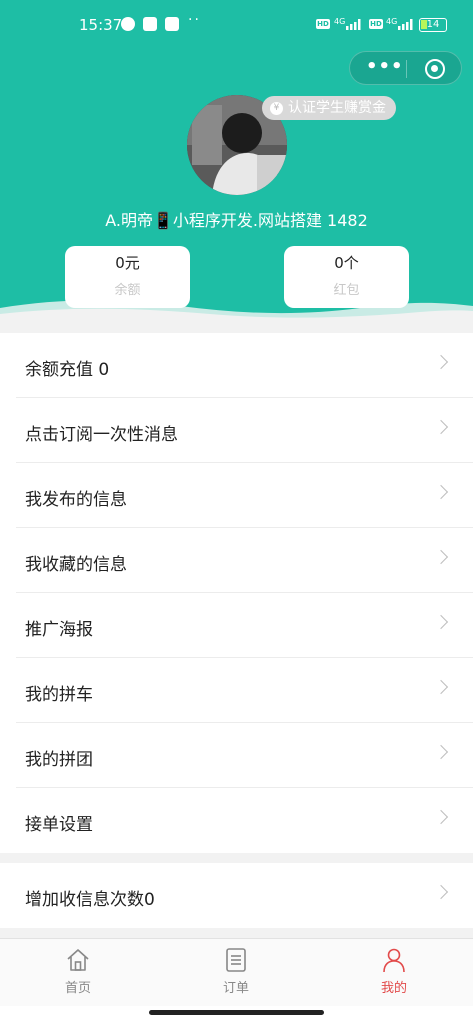  Describe the element at coordinates (150, 24) in the screenshot. I see `shield-icon` at that location.